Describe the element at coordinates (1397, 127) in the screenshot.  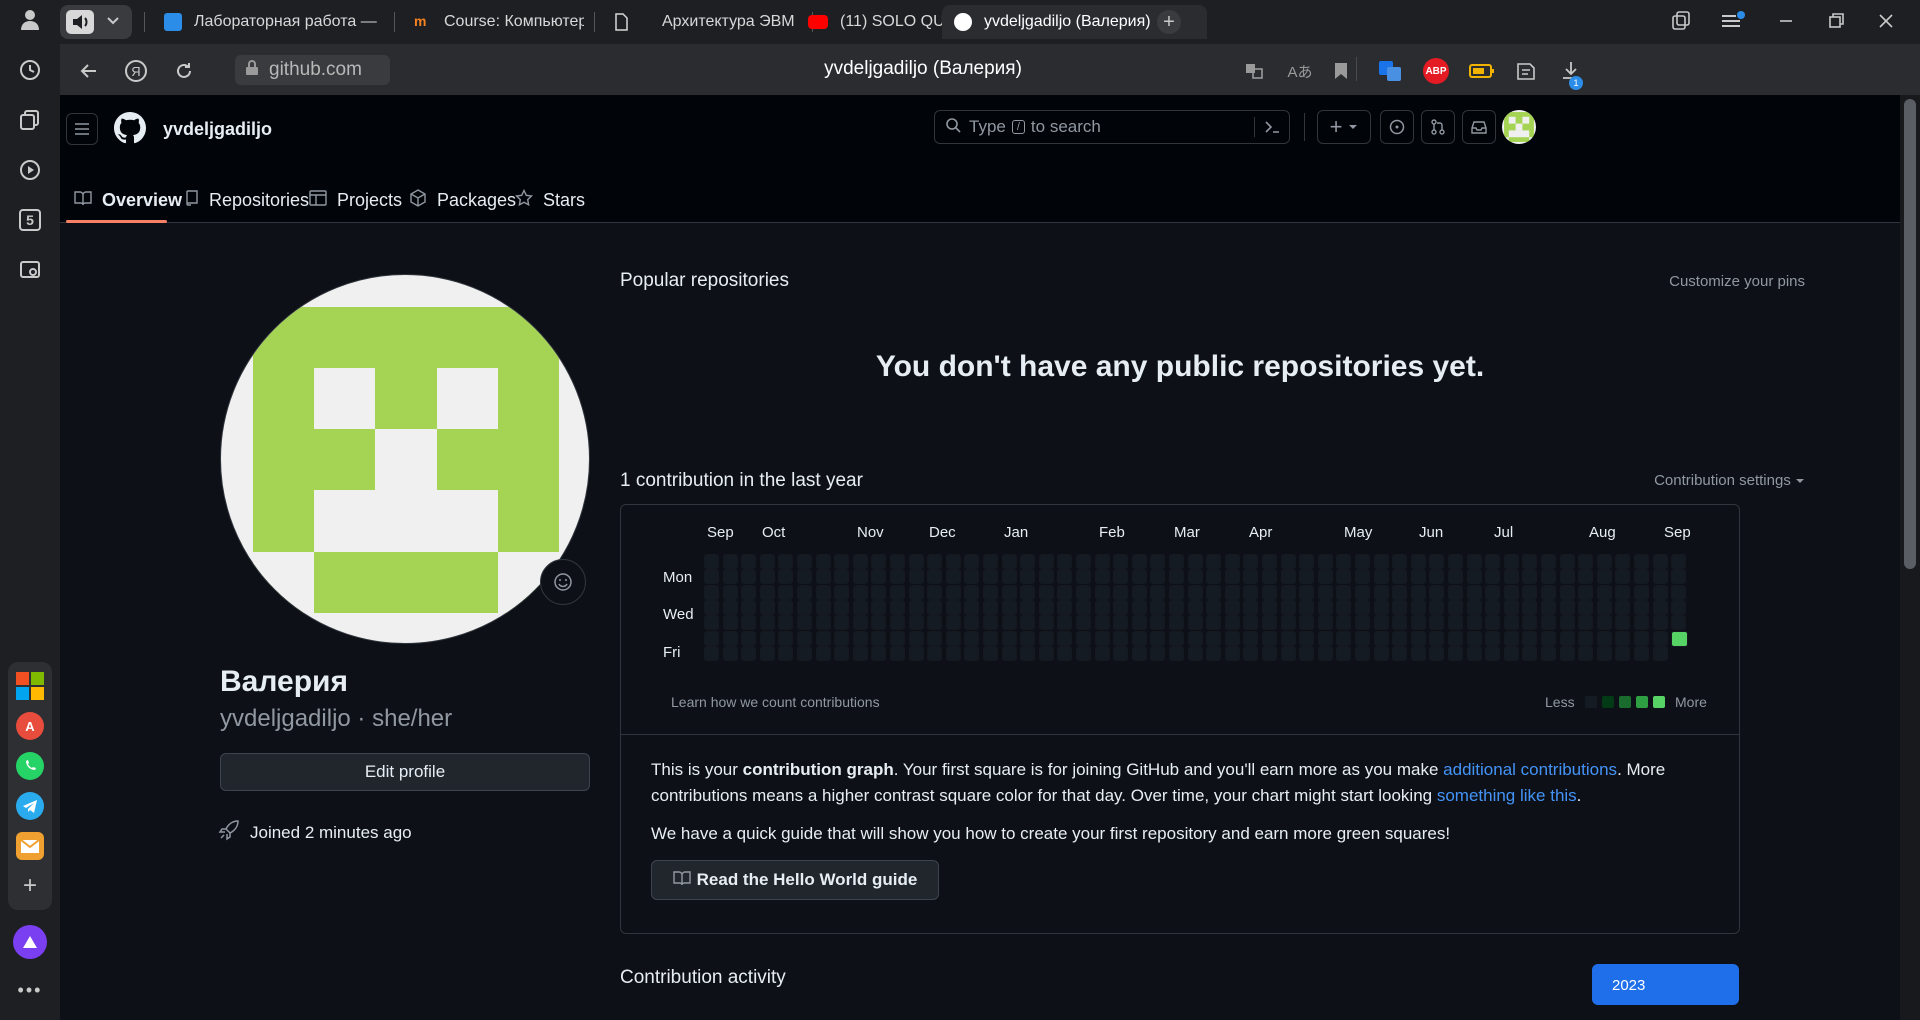
I see `issues-button` at that location.